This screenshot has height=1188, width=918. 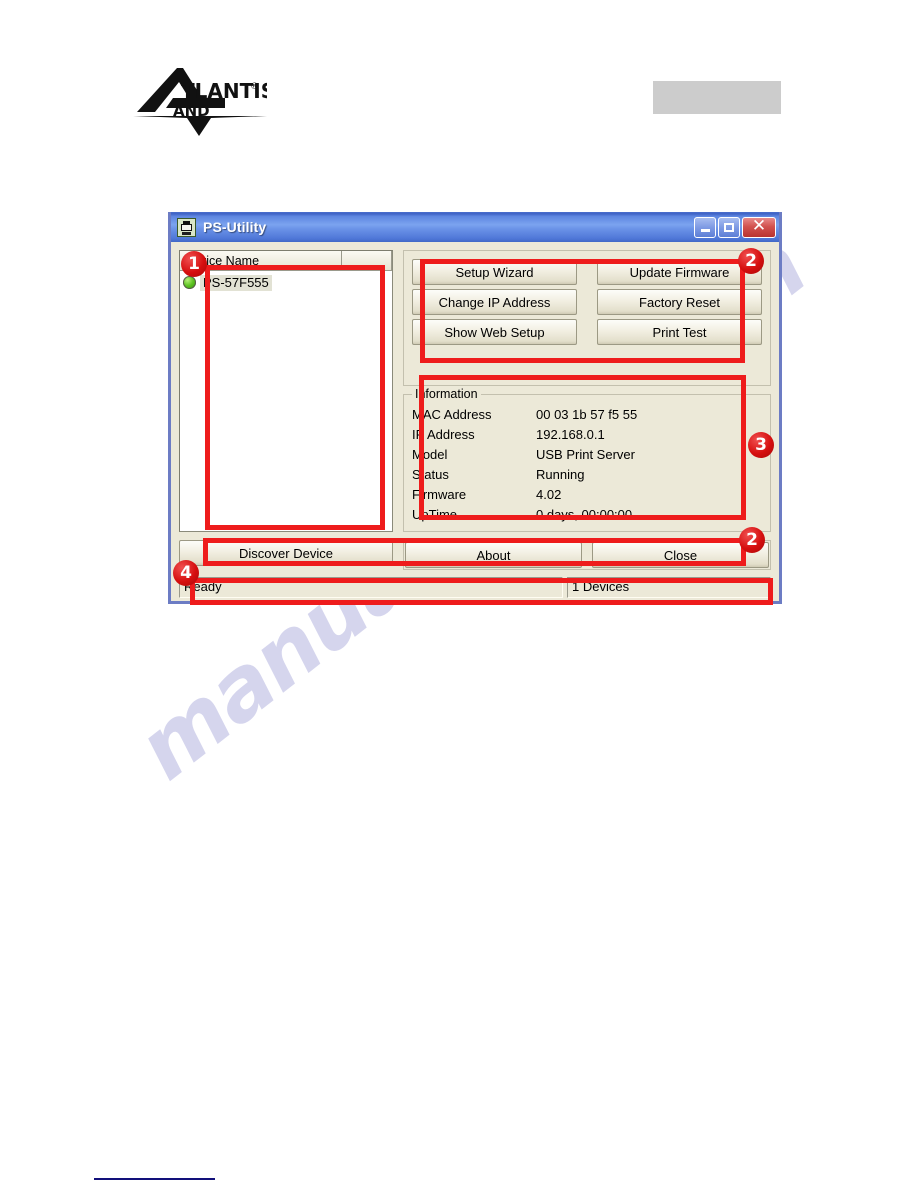 What do you see at coordinates (560, 474) in the screenshot?
I see `info-value: Running` at bounding box center [560, 474].